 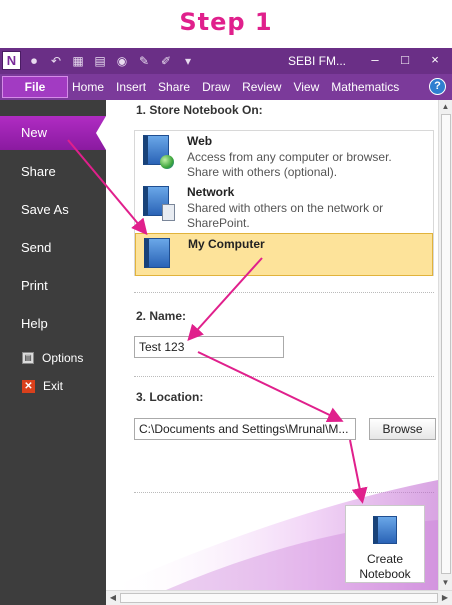 What do you see at coordinates (402, 429) in the screenshot?
I see `browse-button: Browse` at bounding box center [402, 429].